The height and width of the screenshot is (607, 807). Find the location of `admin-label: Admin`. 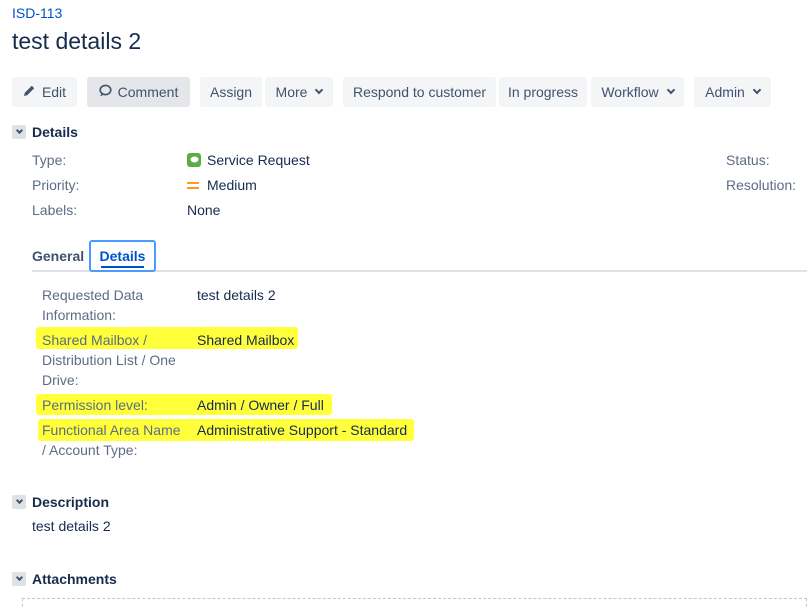

admin-label: Admin is located at coordinates (725, 92).